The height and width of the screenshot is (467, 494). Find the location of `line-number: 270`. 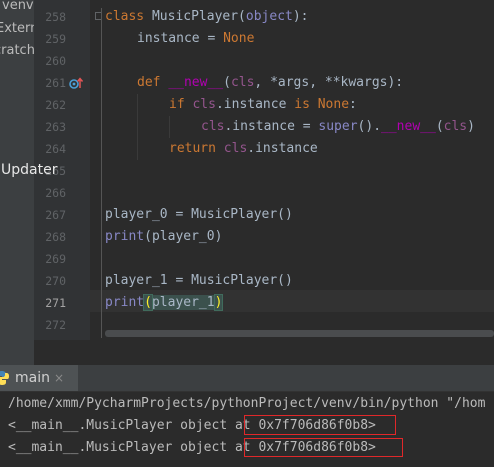

line-number: 270 is located at coordinates (55, 281).